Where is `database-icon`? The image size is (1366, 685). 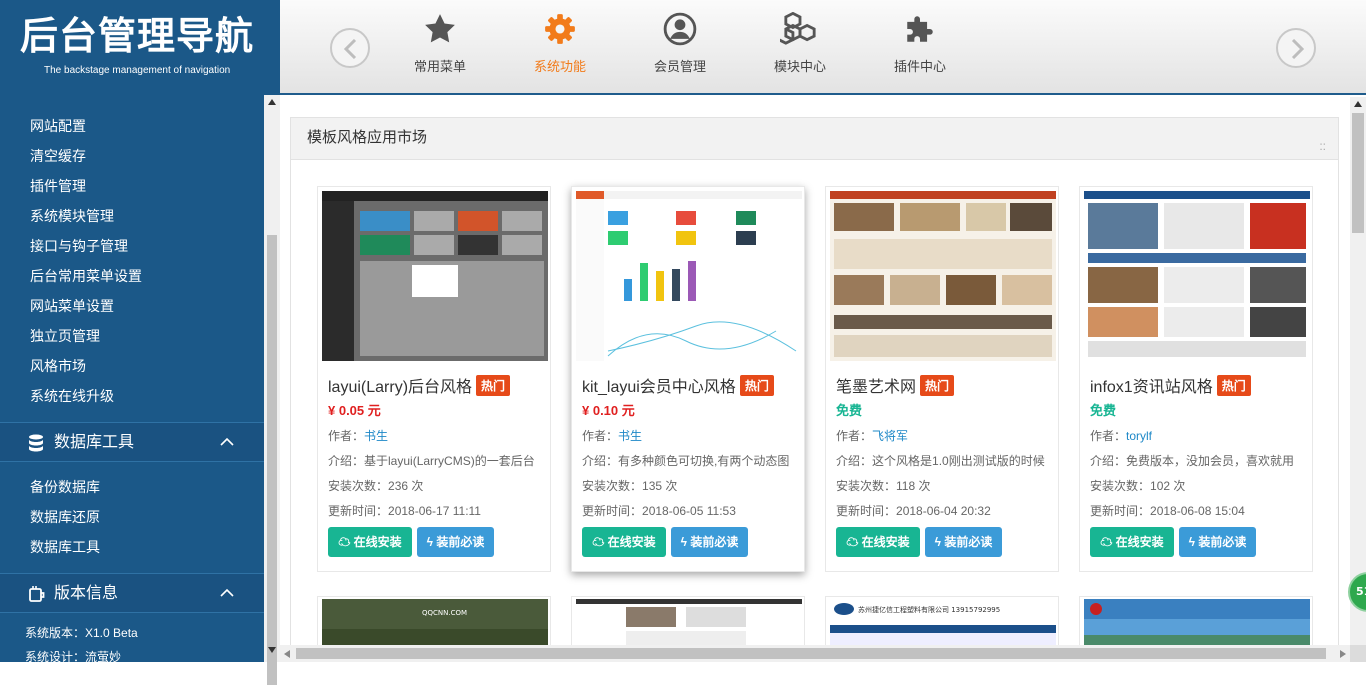
database-icon is located at coordinates (36, 443).